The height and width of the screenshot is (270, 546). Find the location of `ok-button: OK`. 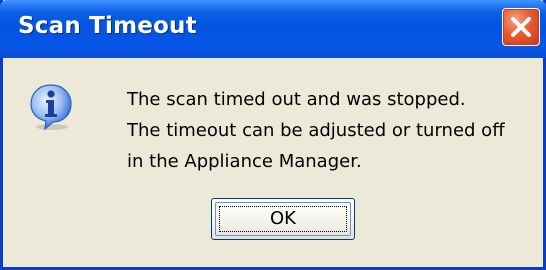

ok-button: OK is located at coordinates (283, 219).